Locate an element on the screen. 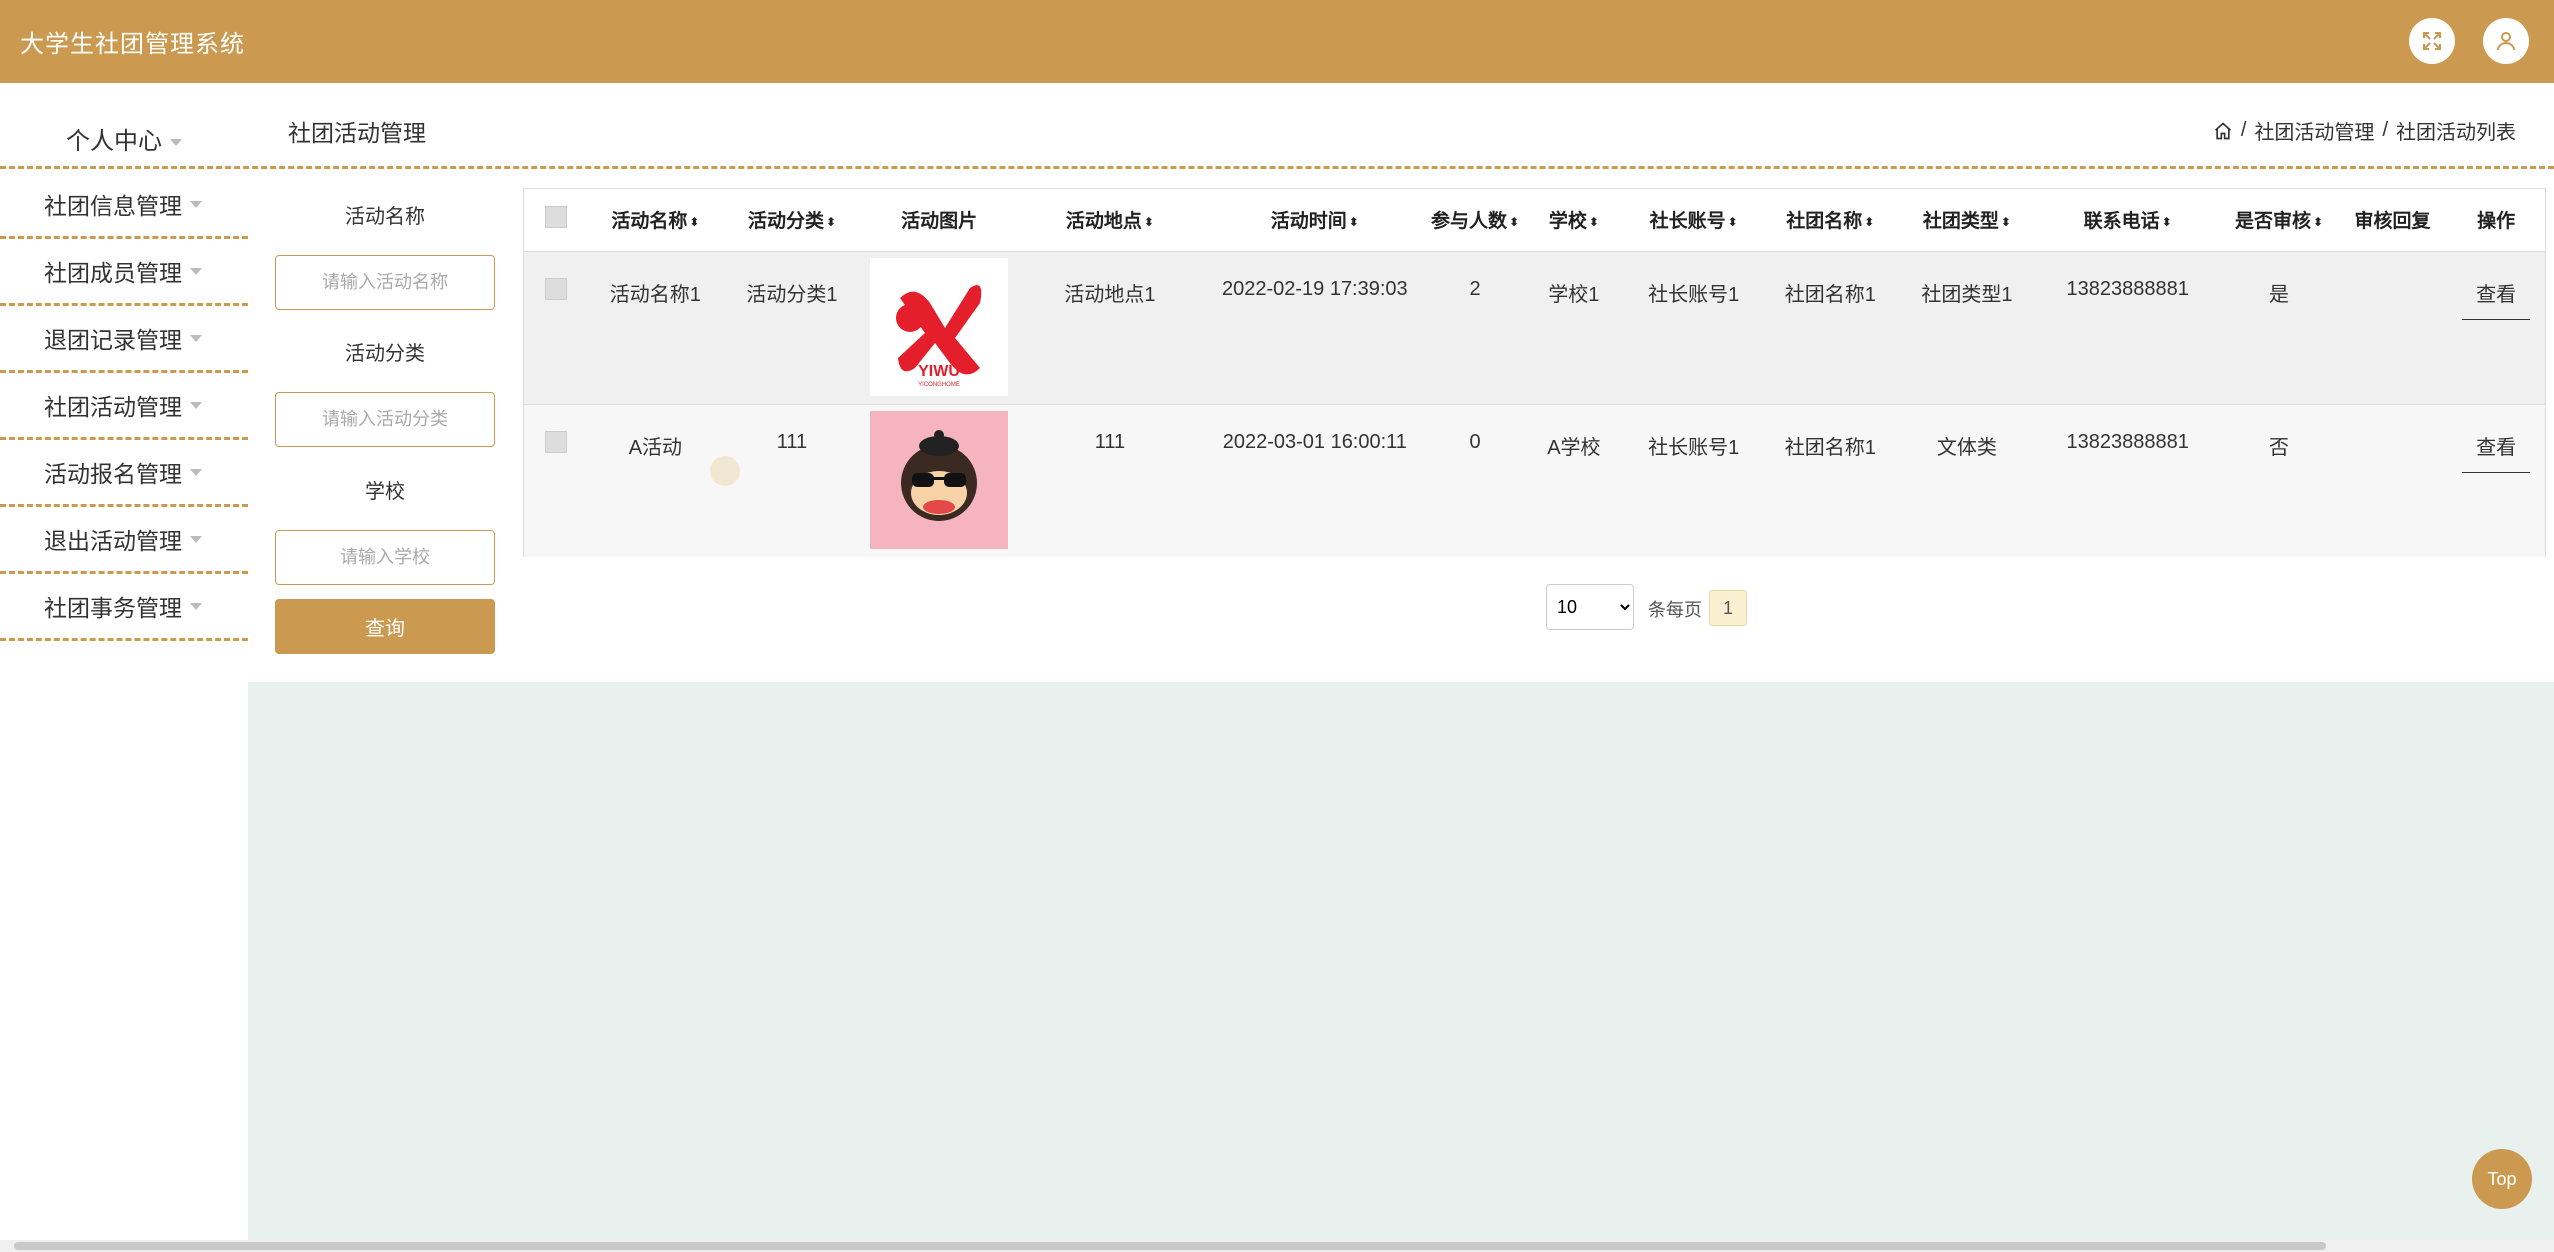 This screenshot has height=1252, width=2554. sidebar-item-quit-activities: 退出活动管理 is located at coordinates (124, 540).